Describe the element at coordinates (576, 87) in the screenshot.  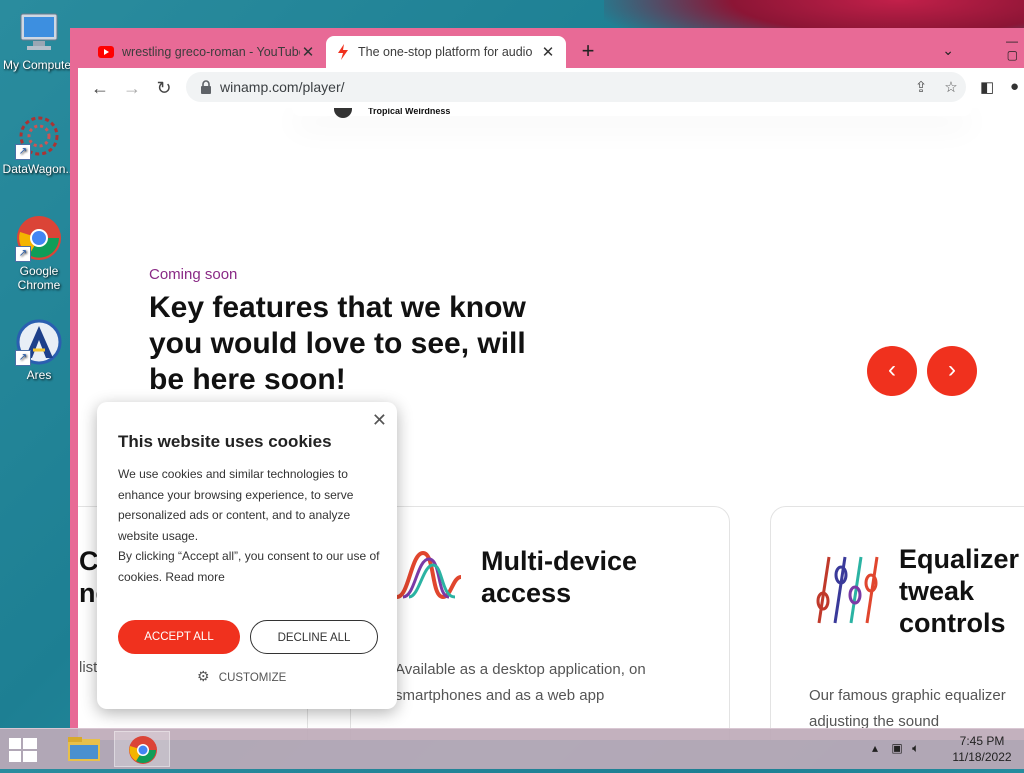
I see `address-bar: winamp.com/player/ ⇪ ☆` at that location.